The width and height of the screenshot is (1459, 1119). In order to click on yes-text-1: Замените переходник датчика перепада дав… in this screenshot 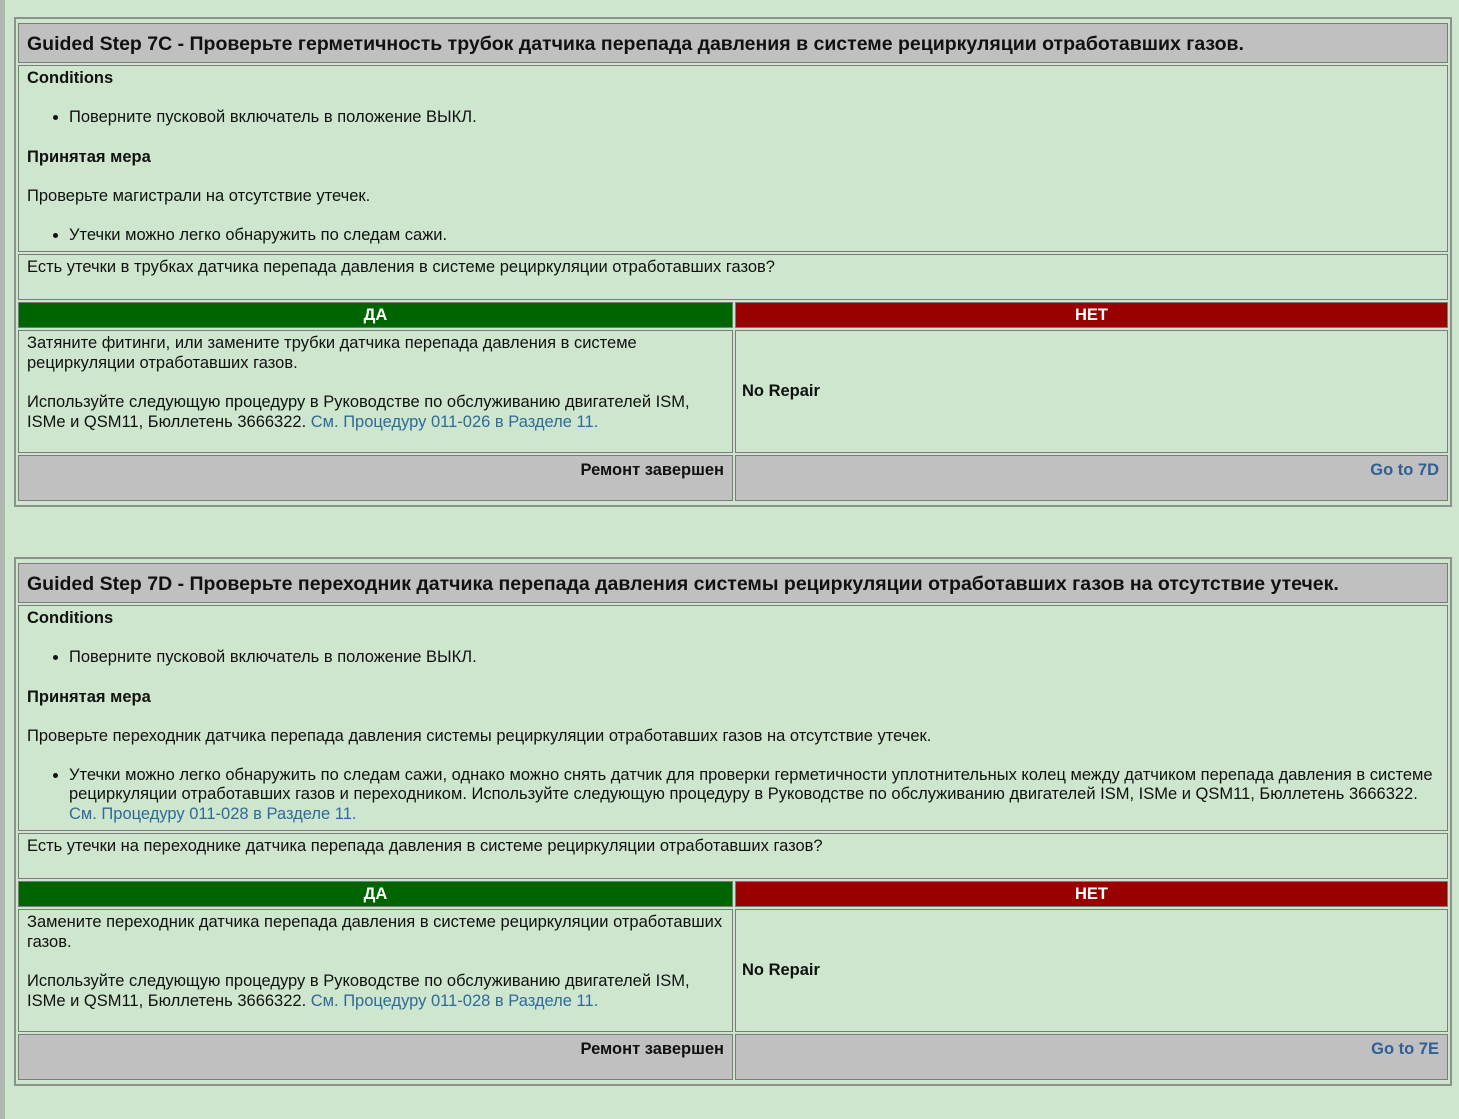, I will do `click(375, 932)`.